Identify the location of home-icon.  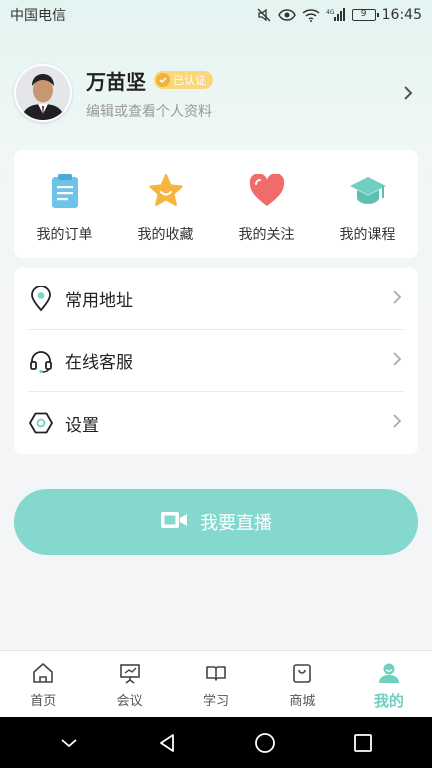
(43, 673).